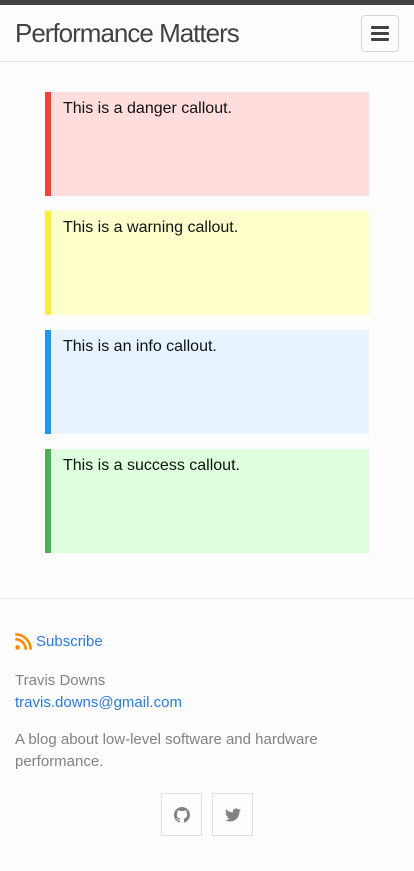  I want to click on callout-text: This is a warning callout., so click(151, 227).